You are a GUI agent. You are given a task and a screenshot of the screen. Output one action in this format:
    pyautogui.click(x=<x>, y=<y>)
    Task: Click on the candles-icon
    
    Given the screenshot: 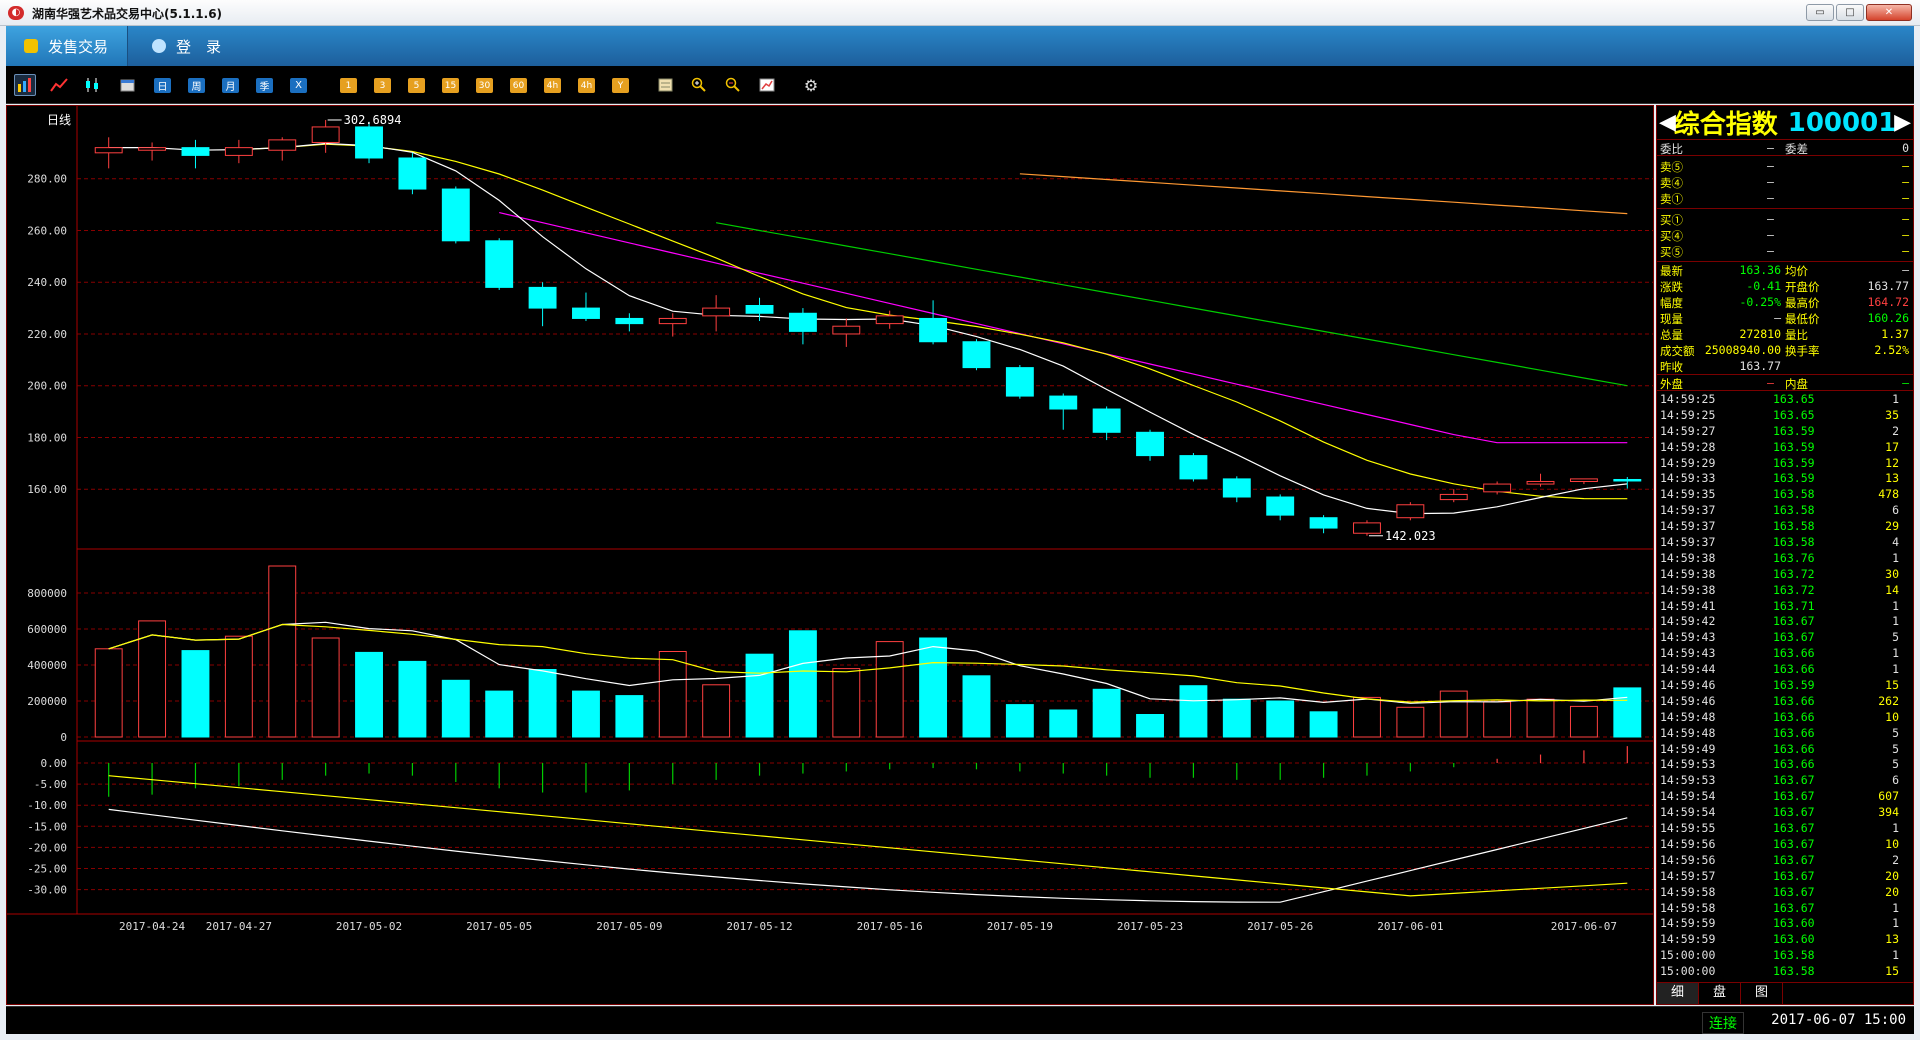 What is the action you would take?
    pyautogui.click(x=93, y=85)
    